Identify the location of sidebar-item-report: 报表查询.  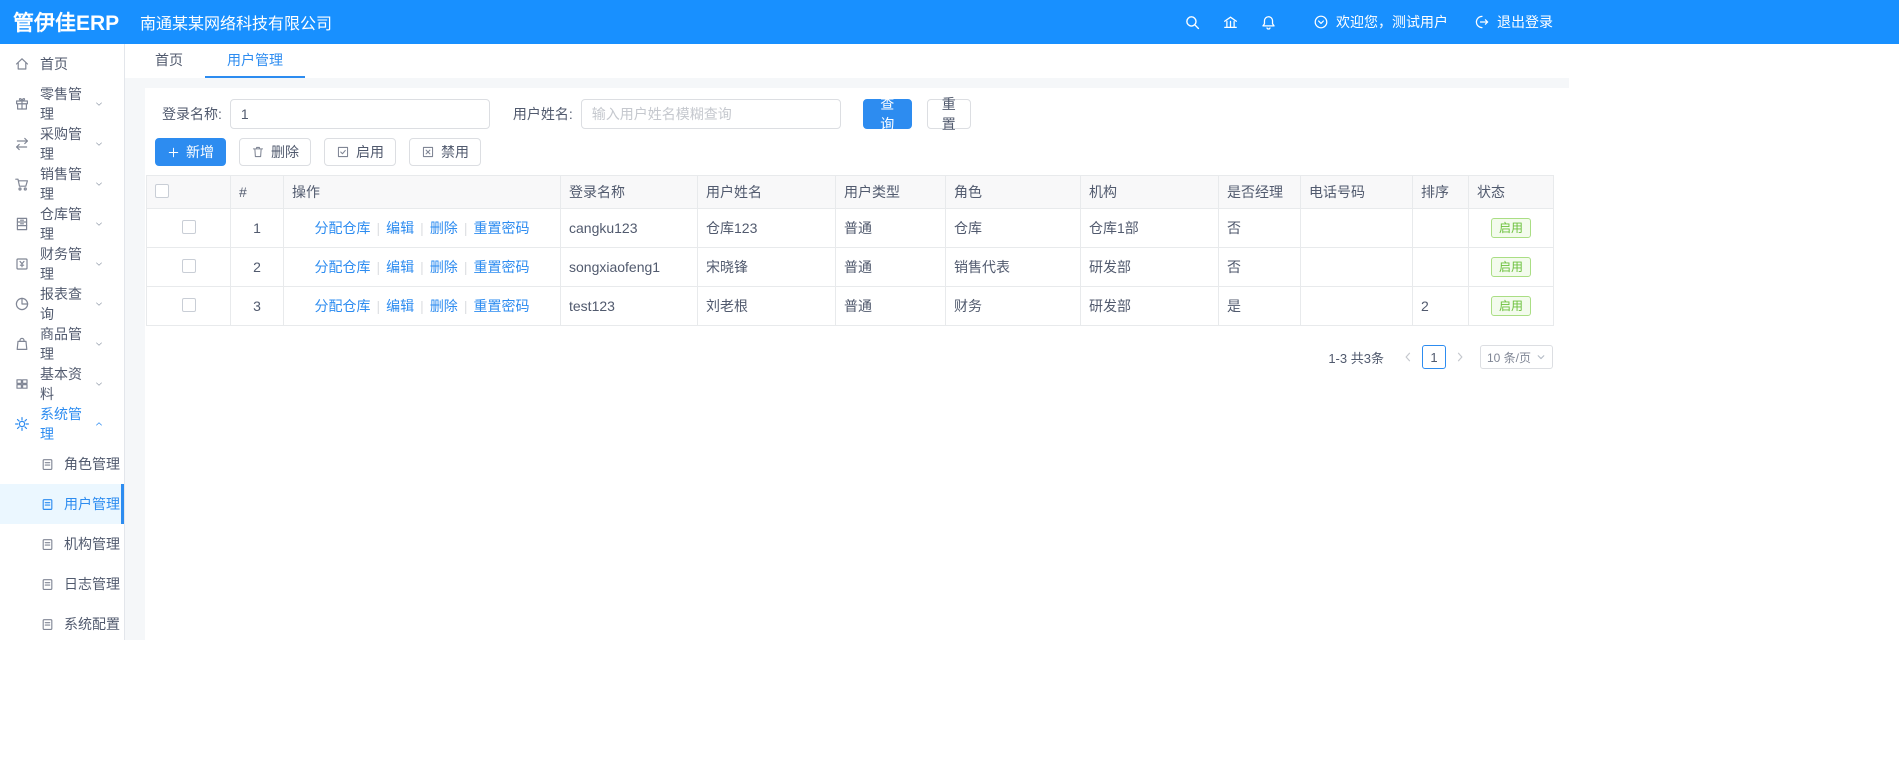
(62, 304).